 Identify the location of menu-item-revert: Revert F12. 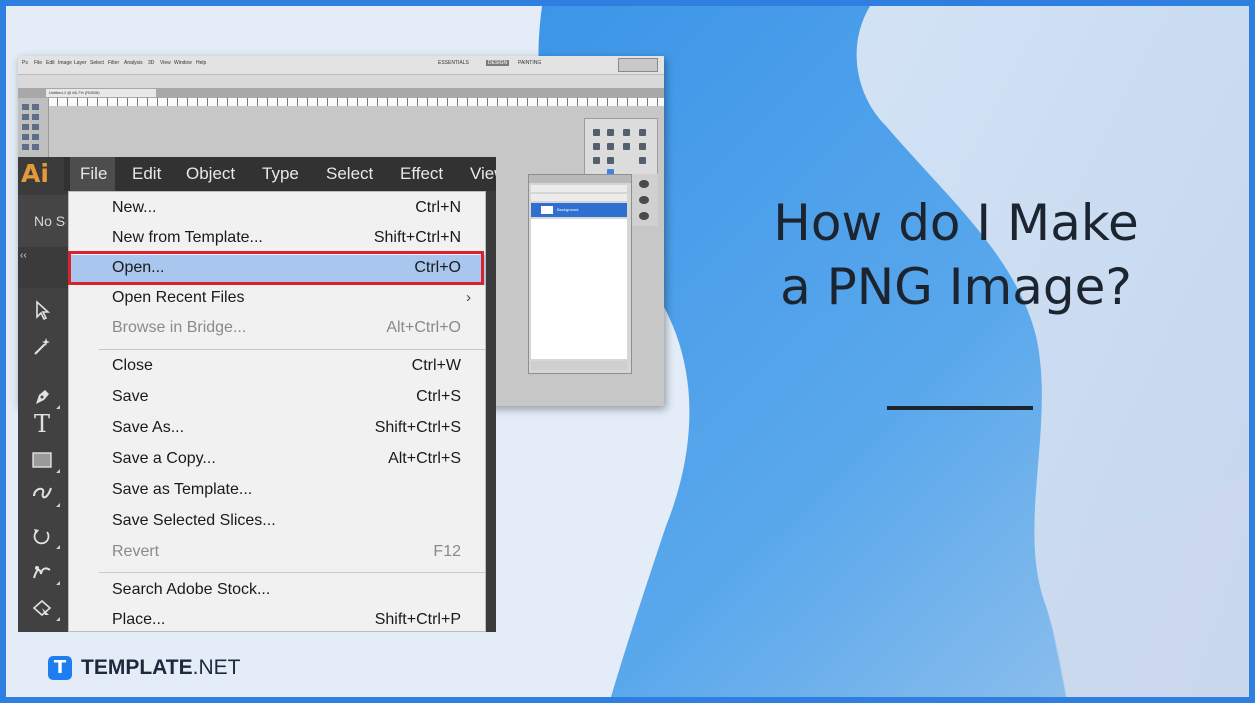
(277, 554).